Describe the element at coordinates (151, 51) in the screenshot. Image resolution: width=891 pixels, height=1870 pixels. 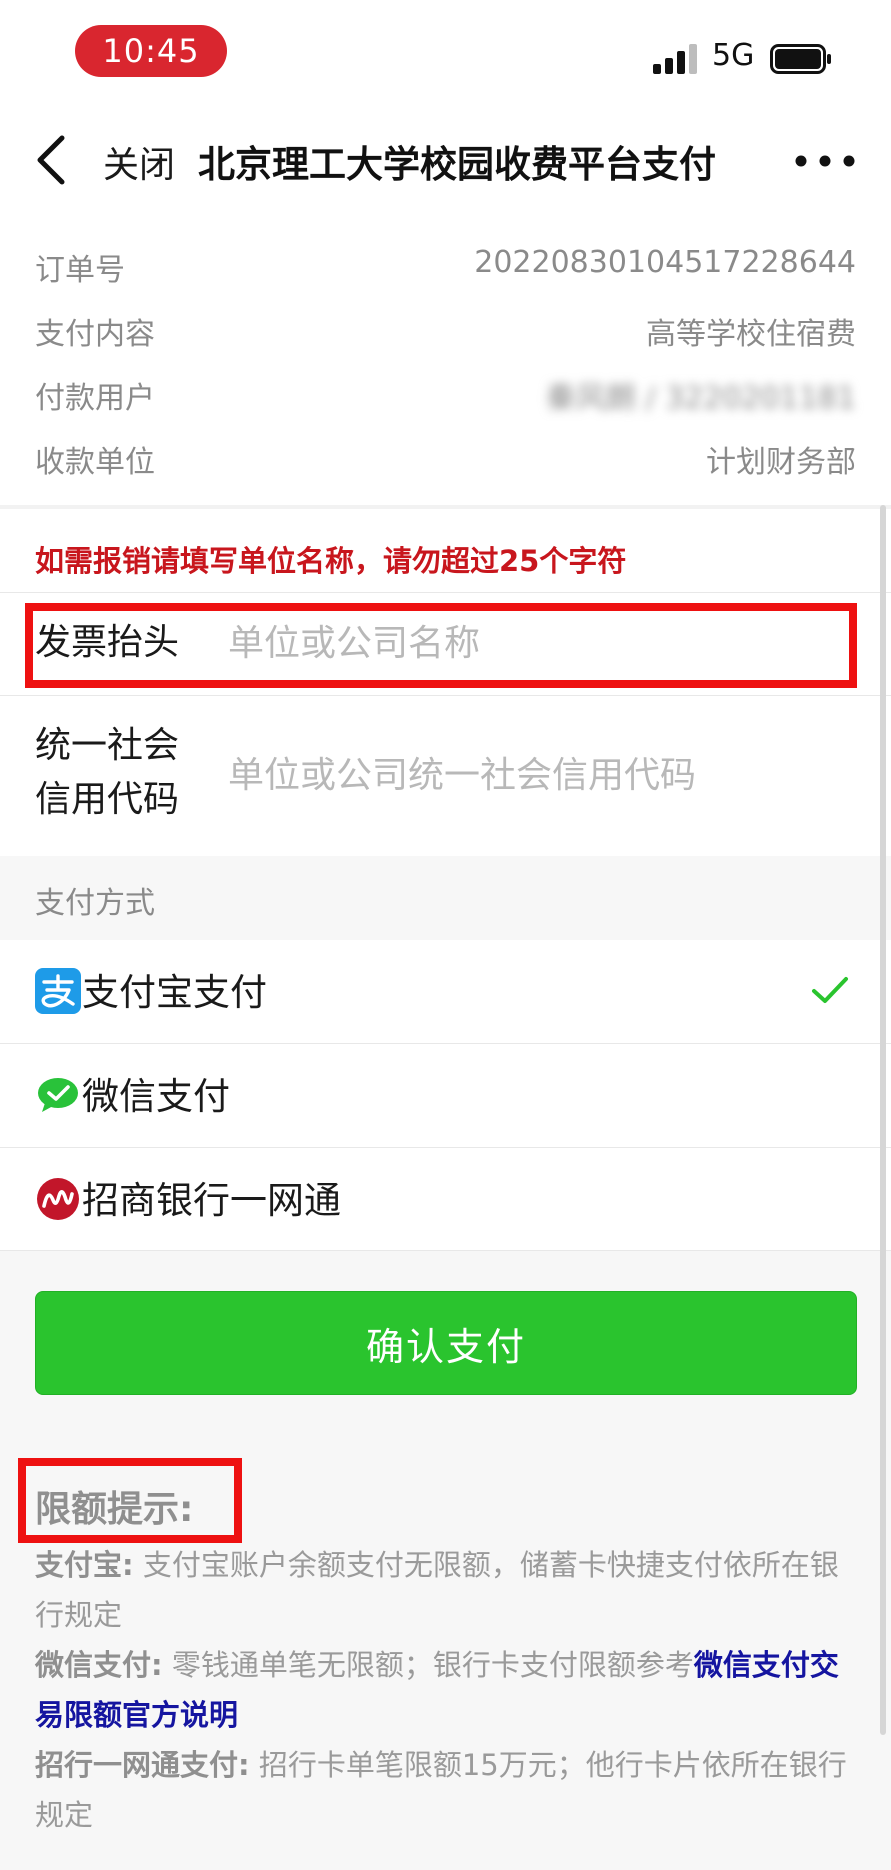
I see `status-time: 10:45` at that location.